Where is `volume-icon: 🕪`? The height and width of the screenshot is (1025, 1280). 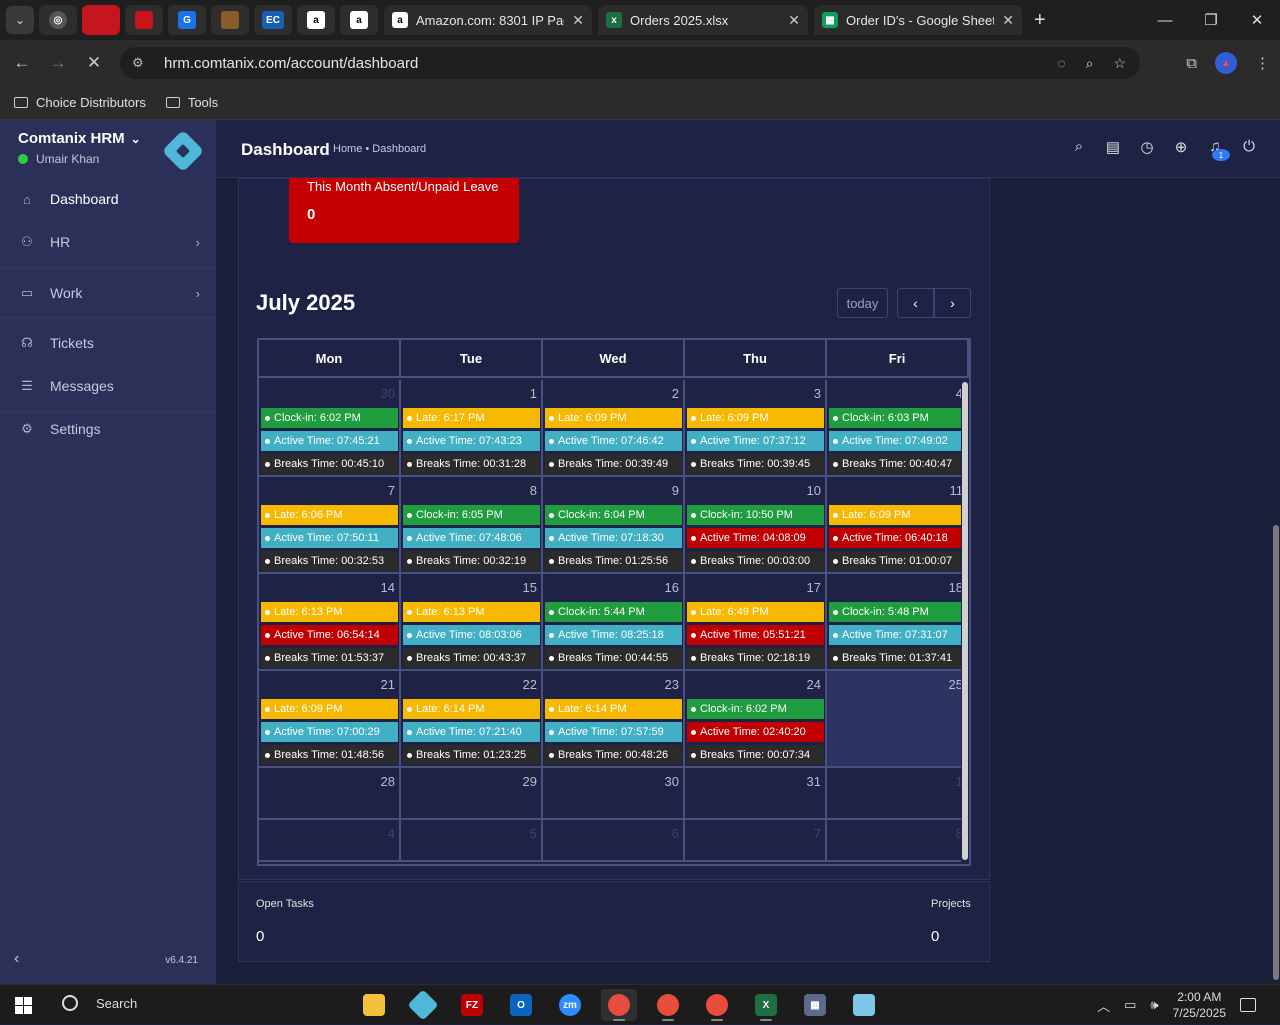
volume-icon: 🕪 is located at coordinates (1154, 1005).